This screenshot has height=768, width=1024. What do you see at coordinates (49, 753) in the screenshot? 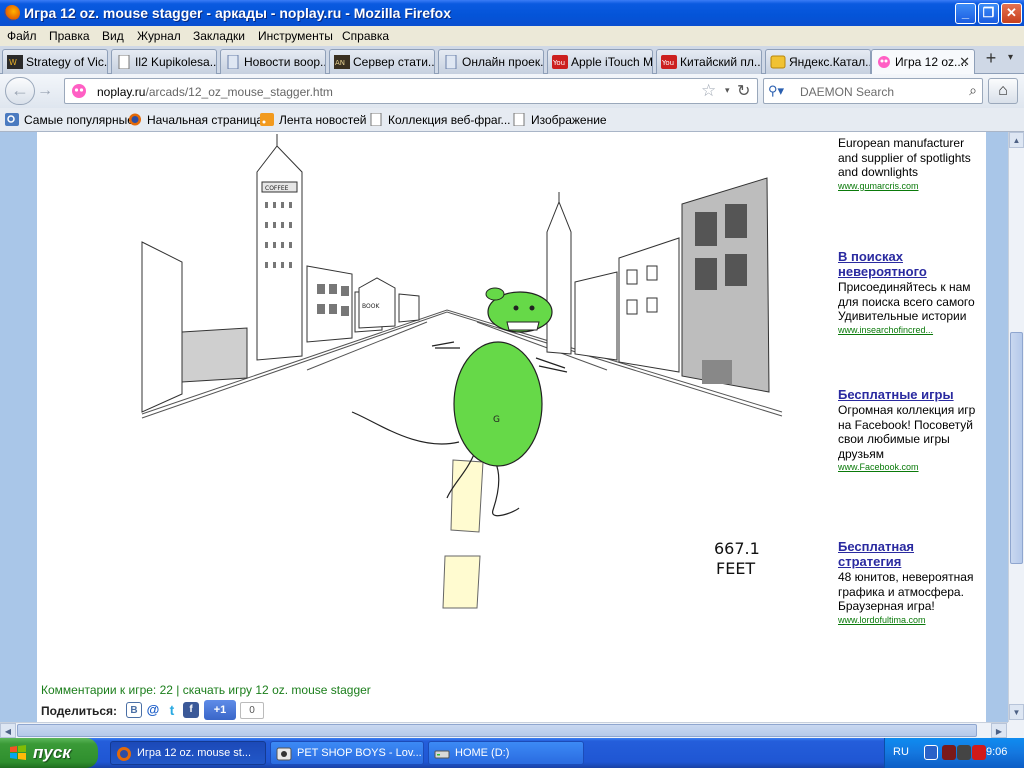
I see `start-button: пуск` at bounding box center [49, 753].